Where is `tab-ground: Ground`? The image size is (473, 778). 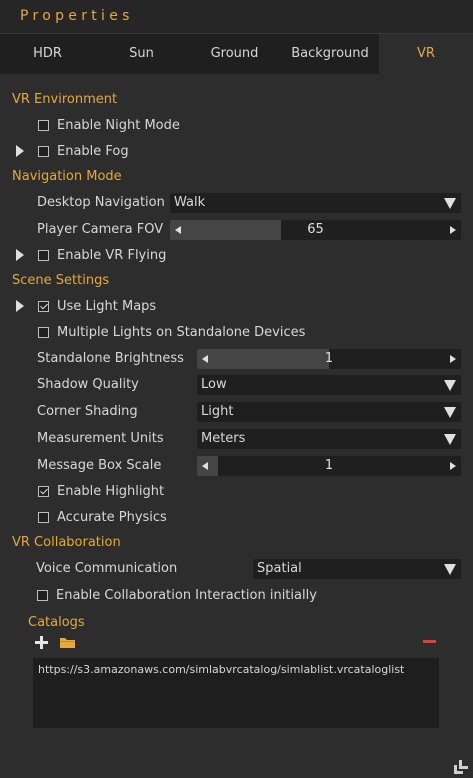
tab-ground: Ground is located at coordinates (234, 54).